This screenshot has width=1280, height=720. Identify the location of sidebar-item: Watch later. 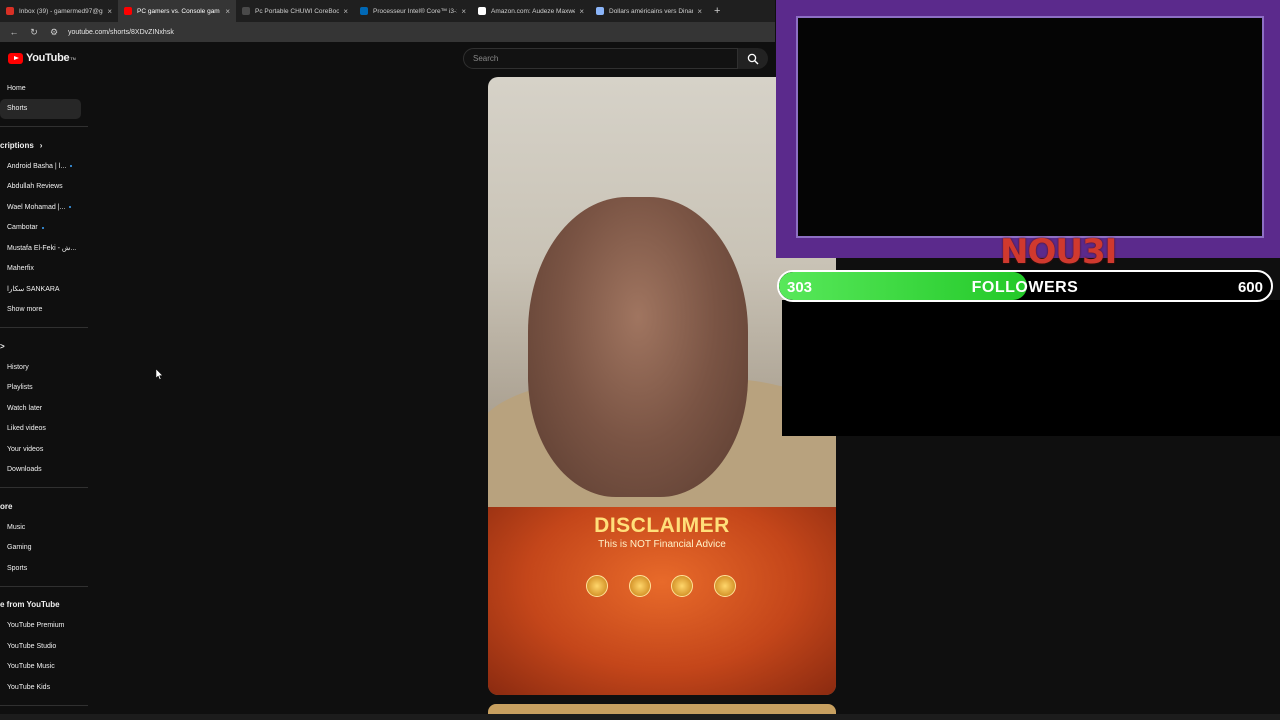
(44, 408).